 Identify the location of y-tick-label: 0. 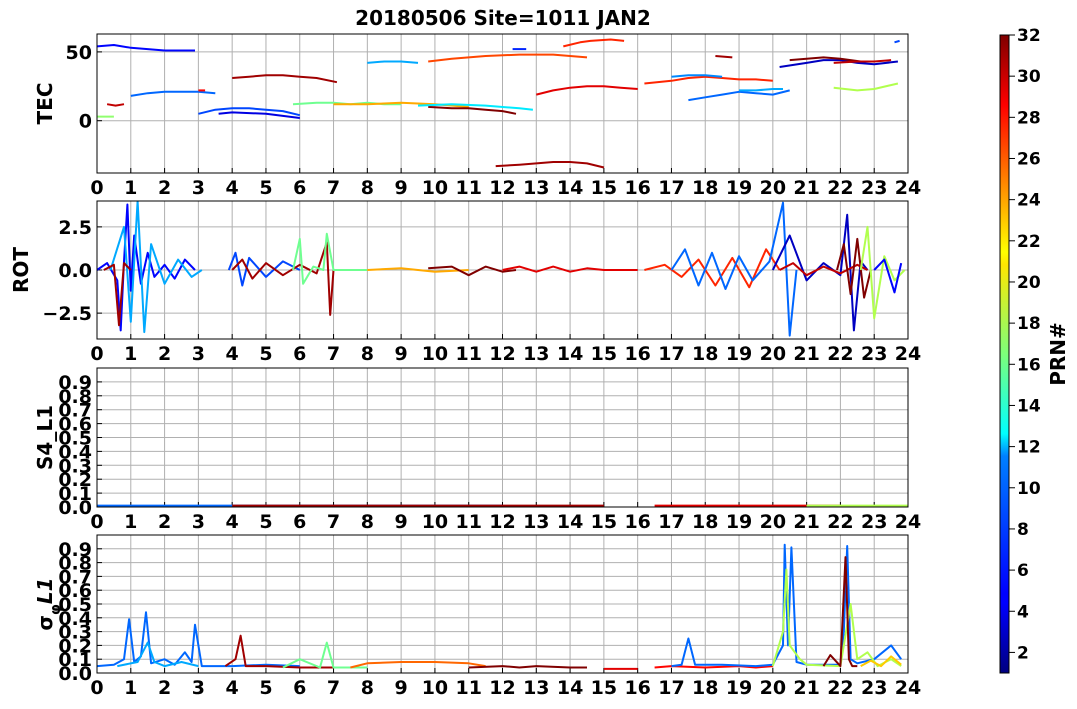
(85, 122).